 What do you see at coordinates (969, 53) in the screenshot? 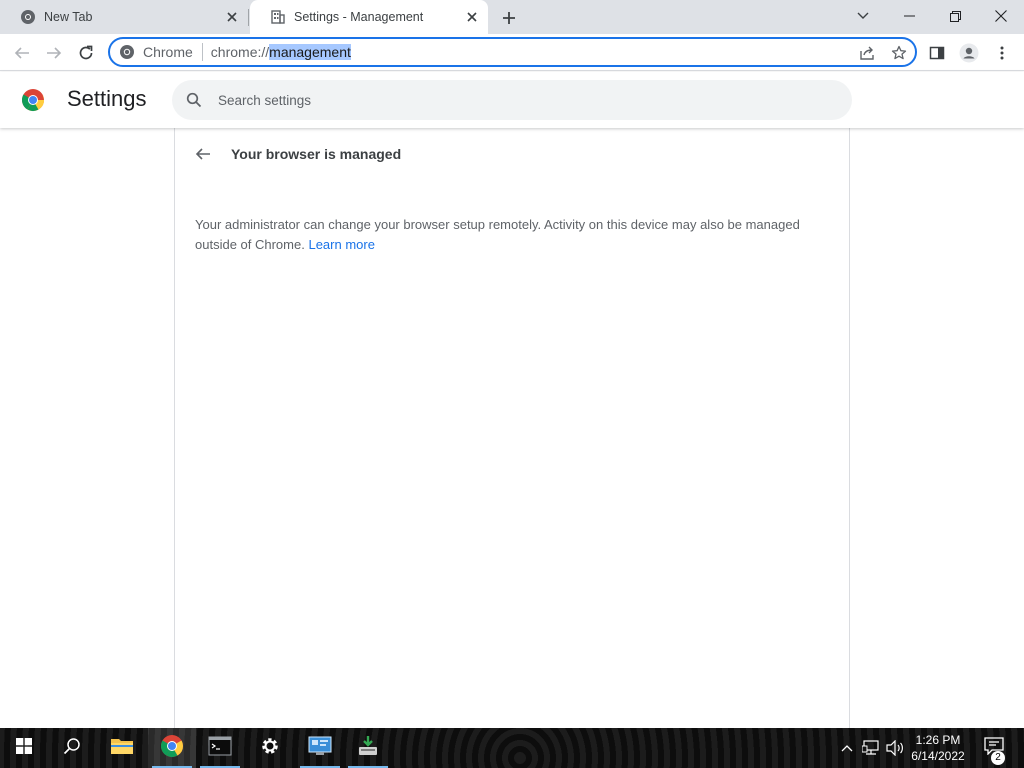
I see `profile-avatar-icon` at bounding box center [969, 53].